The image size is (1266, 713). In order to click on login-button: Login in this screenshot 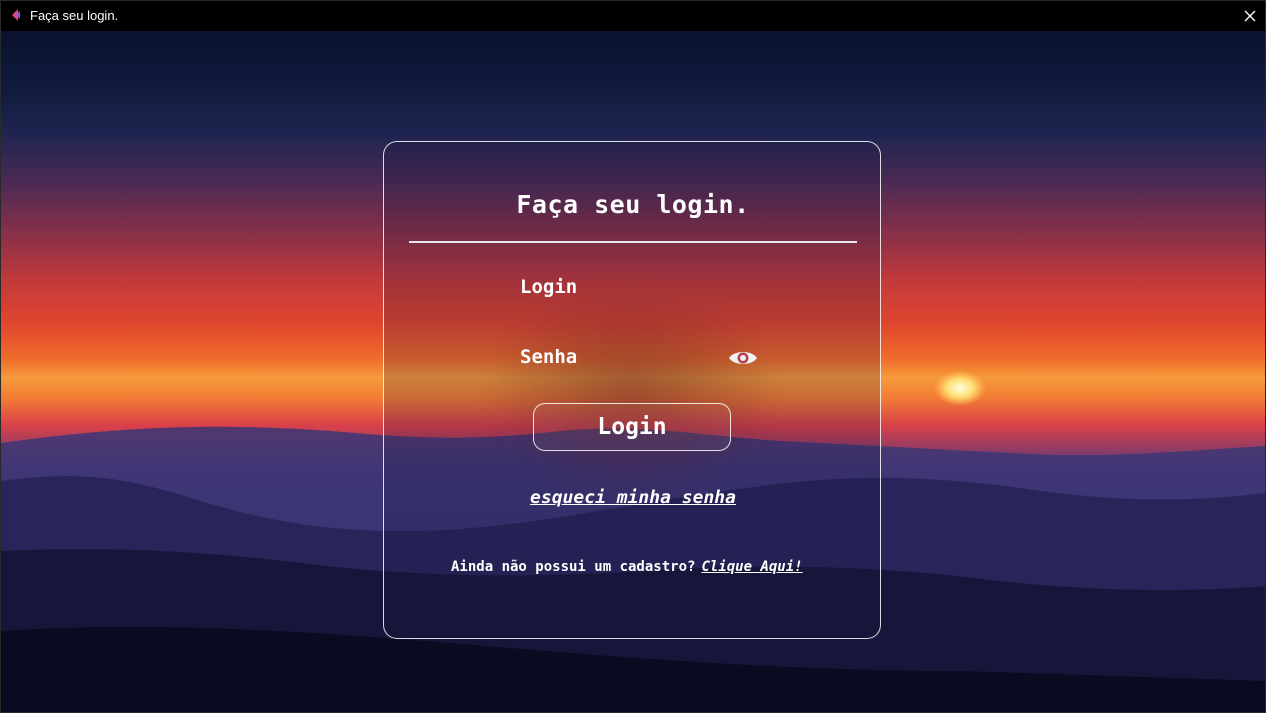, I will do `click(632, 427)`.